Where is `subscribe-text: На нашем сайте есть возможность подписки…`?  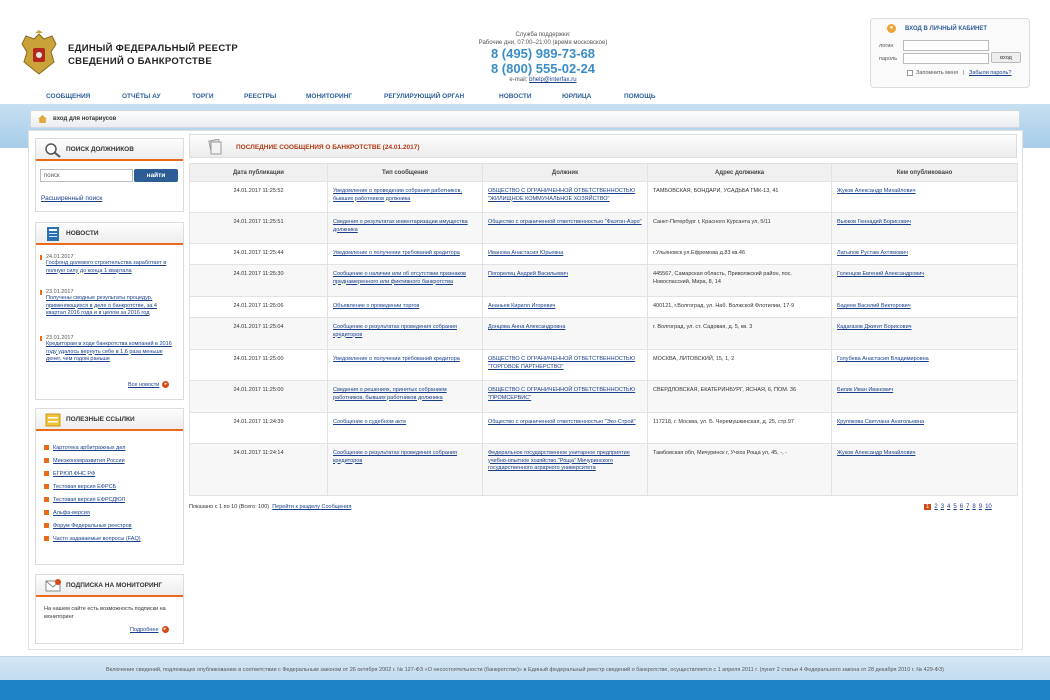
subscribe-text: На нашем сайте есть возможность подписки… is located at coordinates (105, 613).